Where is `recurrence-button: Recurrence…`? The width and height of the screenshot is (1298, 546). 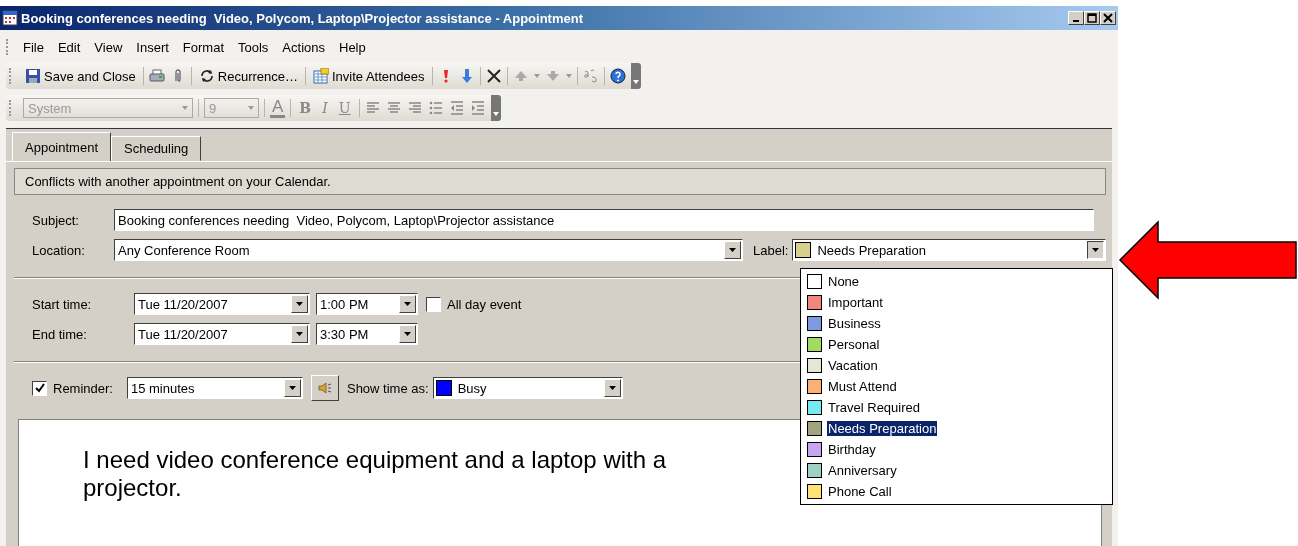
recurrence-button: Recurrence… is located at coordinates (248, 76).